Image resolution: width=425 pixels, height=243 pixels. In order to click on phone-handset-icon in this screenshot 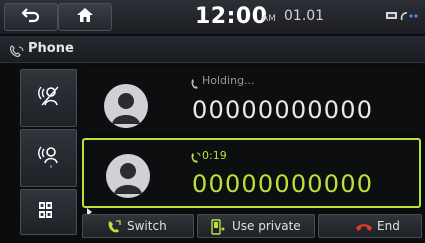, I will do `click(17, 52)`.